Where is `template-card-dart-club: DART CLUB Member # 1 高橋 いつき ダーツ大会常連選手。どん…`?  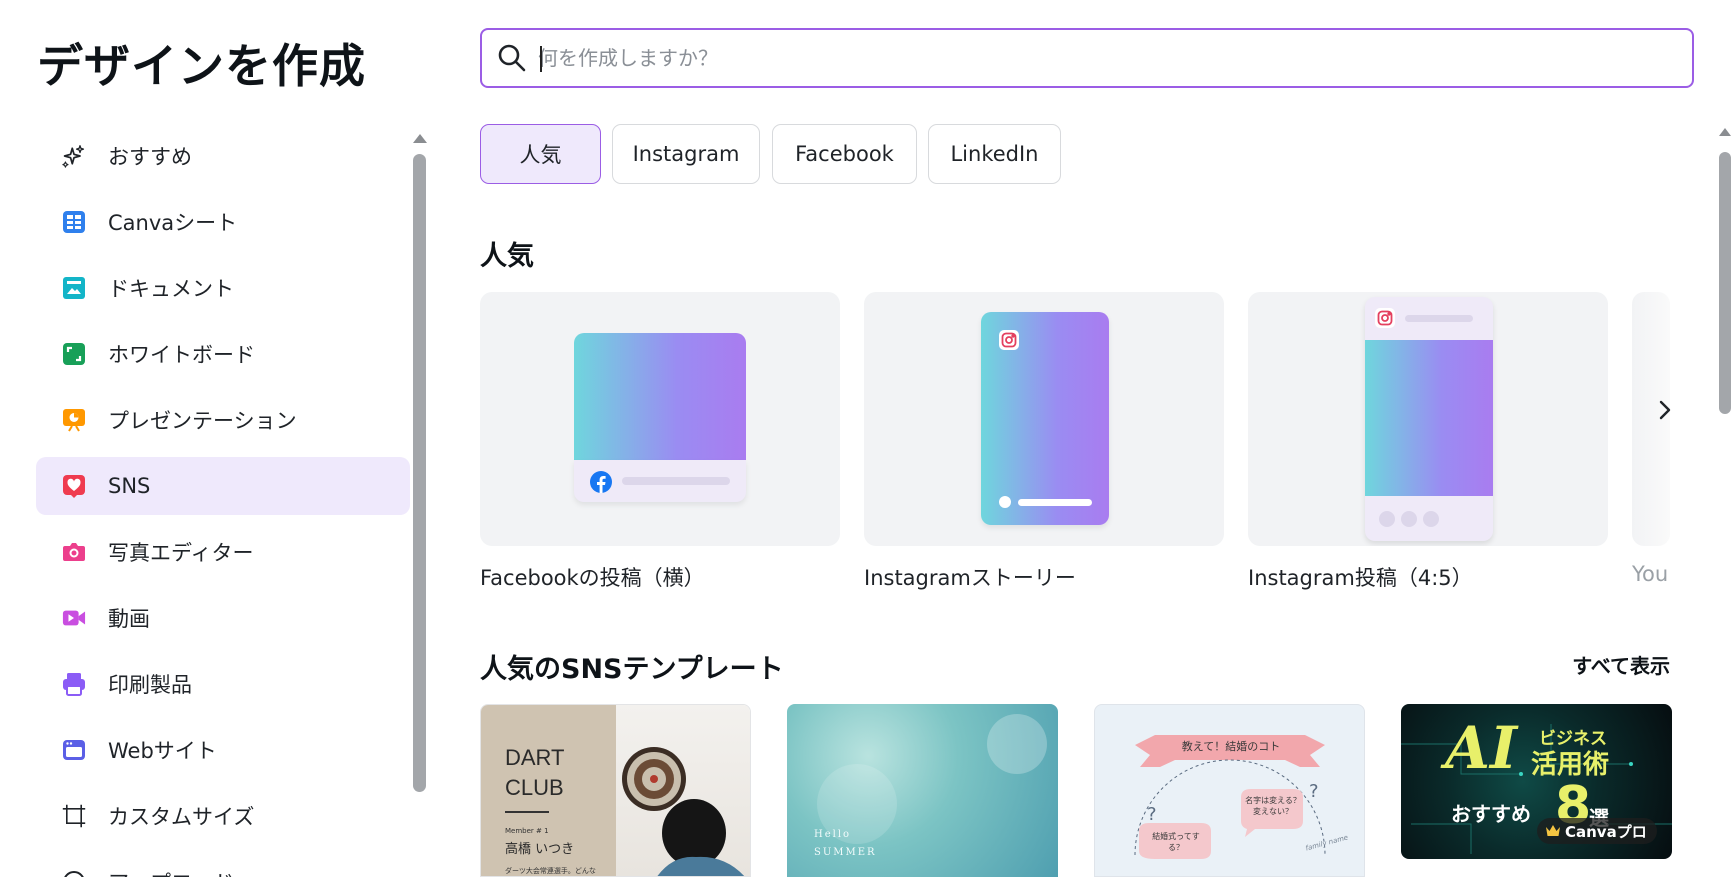 template-card-dart-club: DART CLUB Member # 1 高橋 いつき ダーツ大会常連選手。どん… is located at coordinates (615, 790).